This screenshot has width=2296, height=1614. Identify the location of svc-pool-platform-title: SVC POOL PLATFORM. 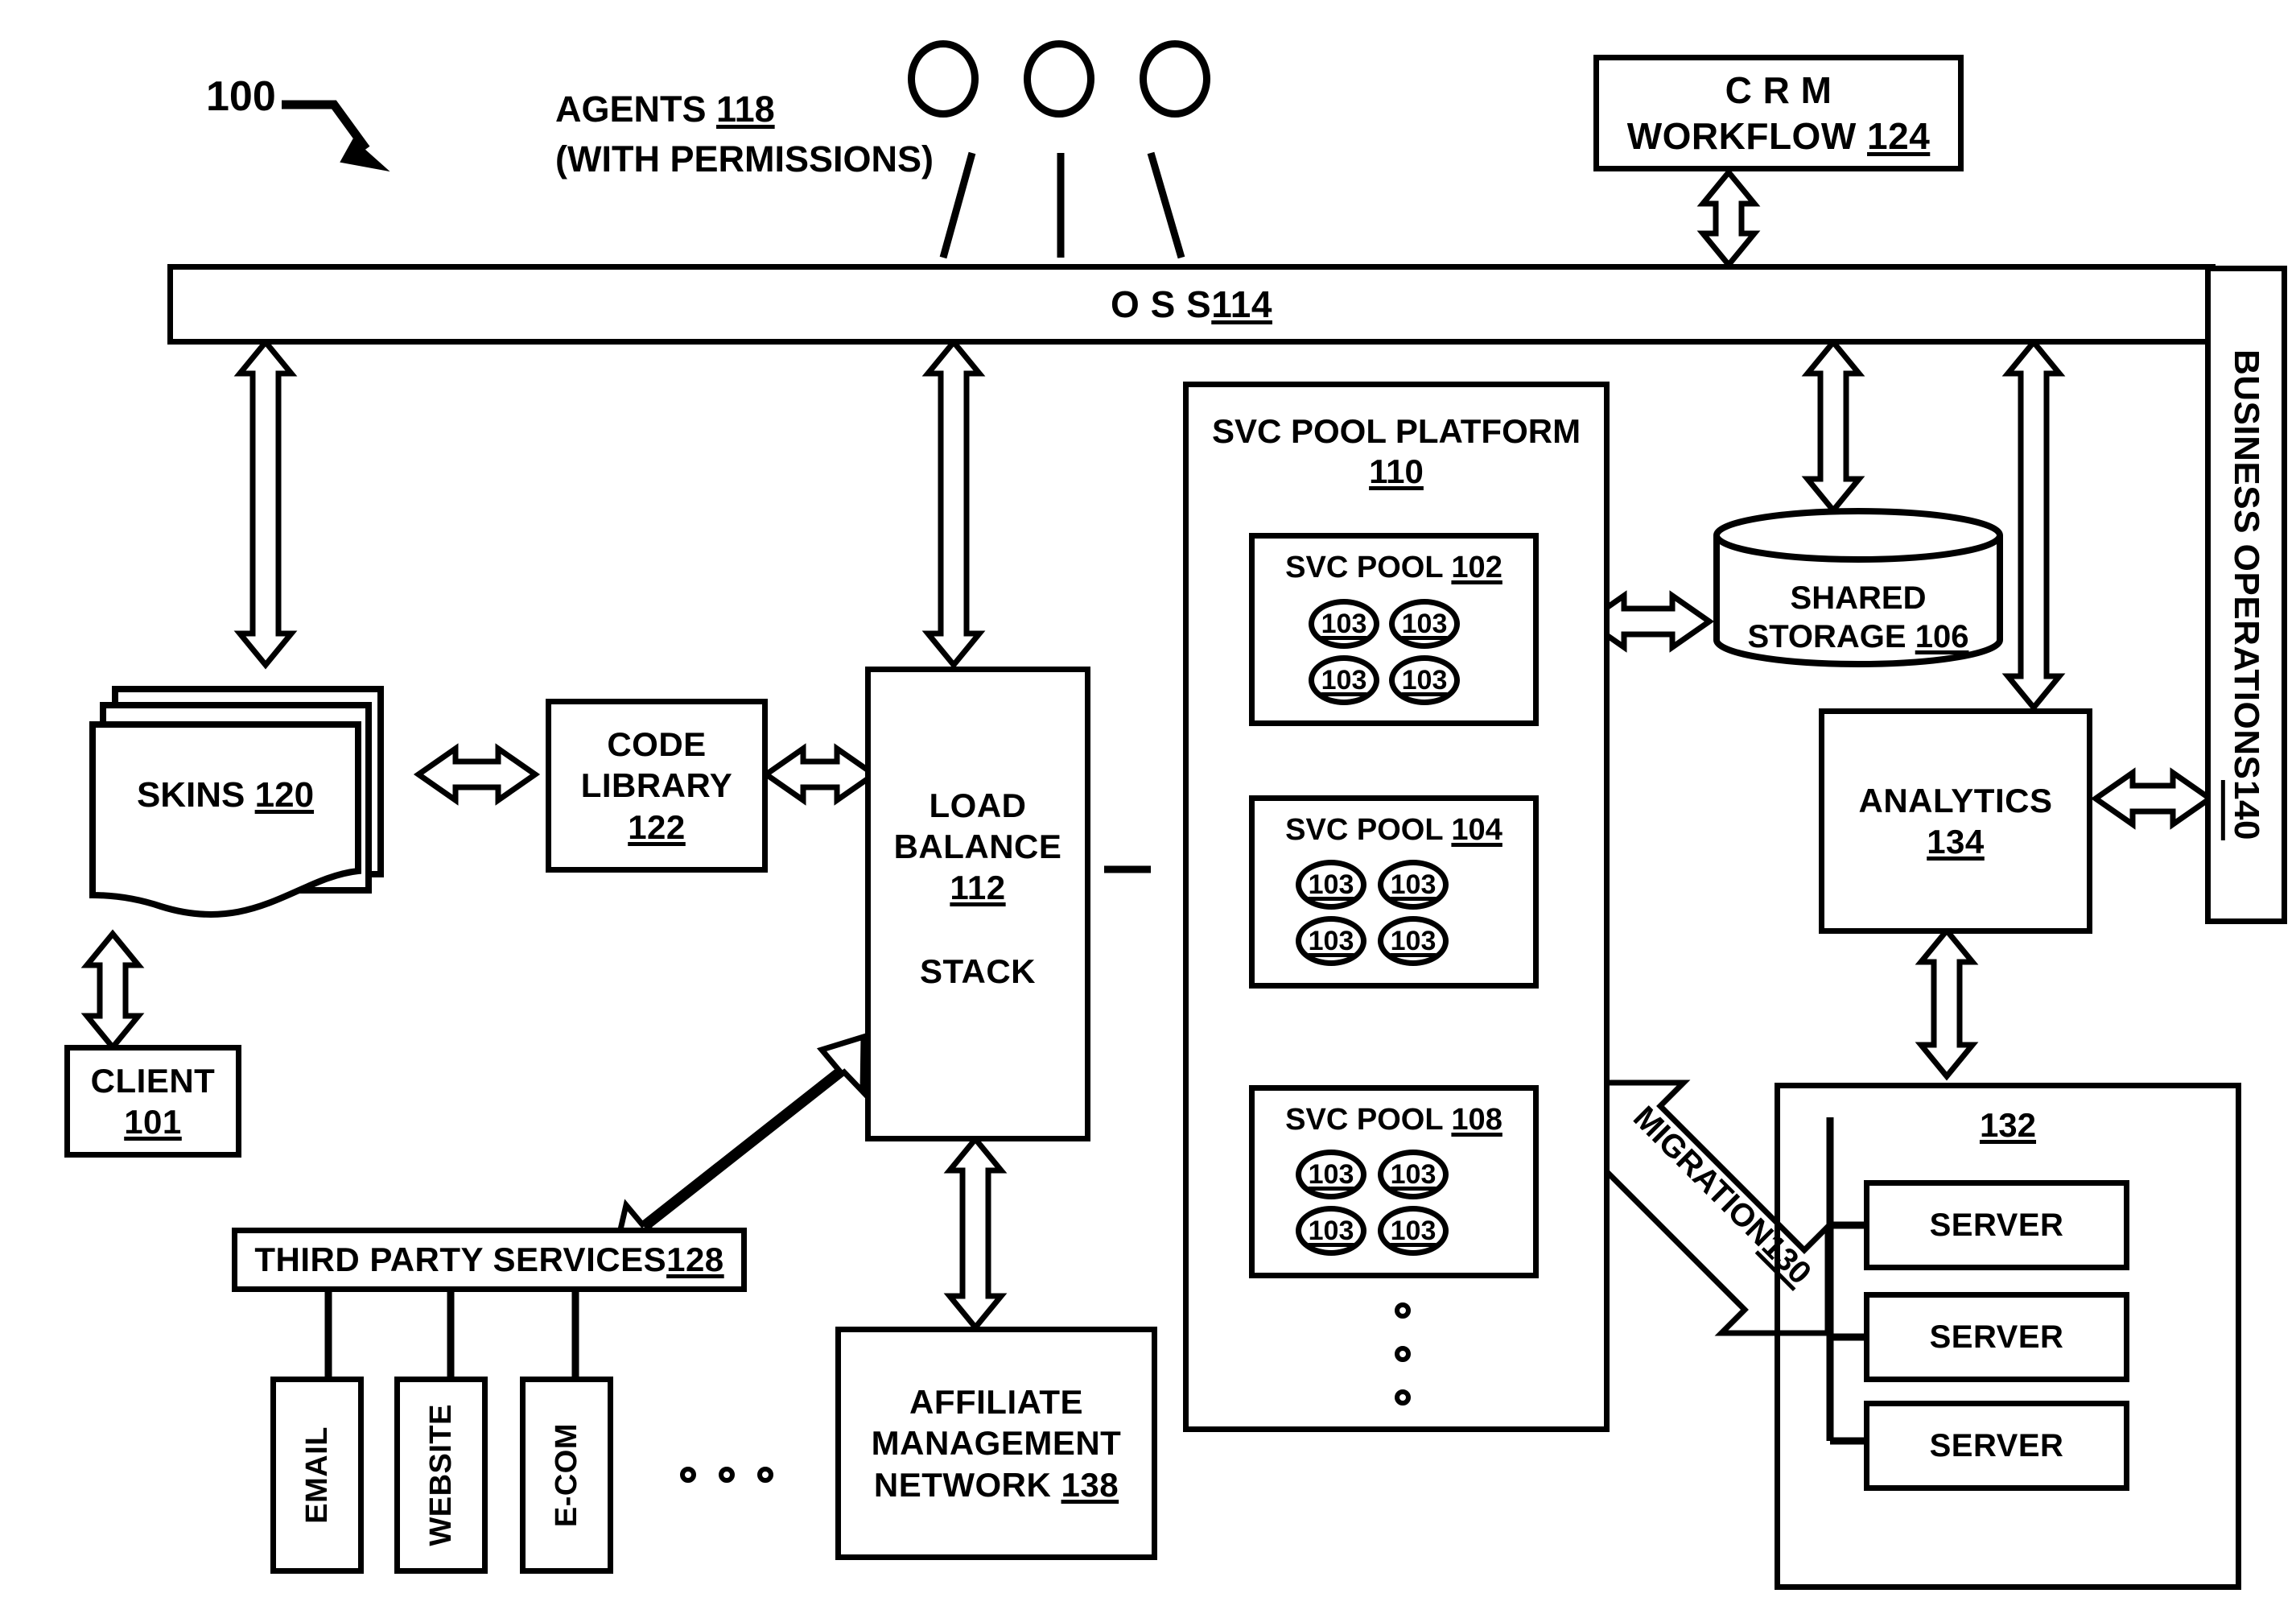
(1396, 431).